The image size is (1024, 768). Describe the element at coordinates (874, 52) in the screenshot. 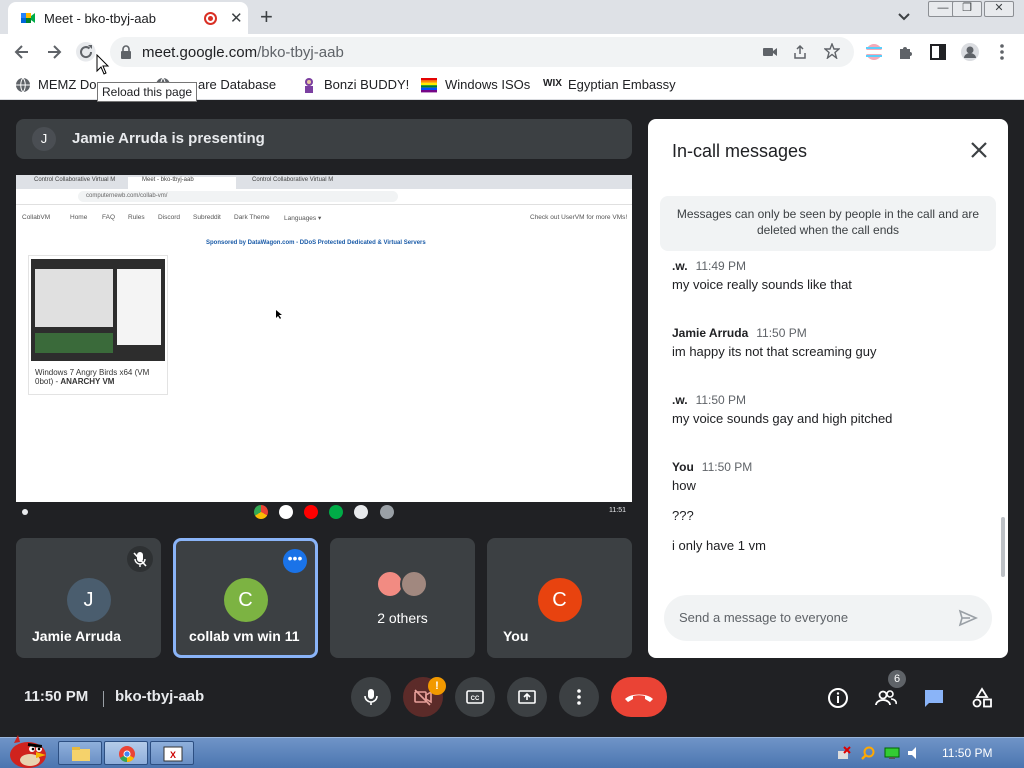

I see `profile-flag-extension-icon` at that location.